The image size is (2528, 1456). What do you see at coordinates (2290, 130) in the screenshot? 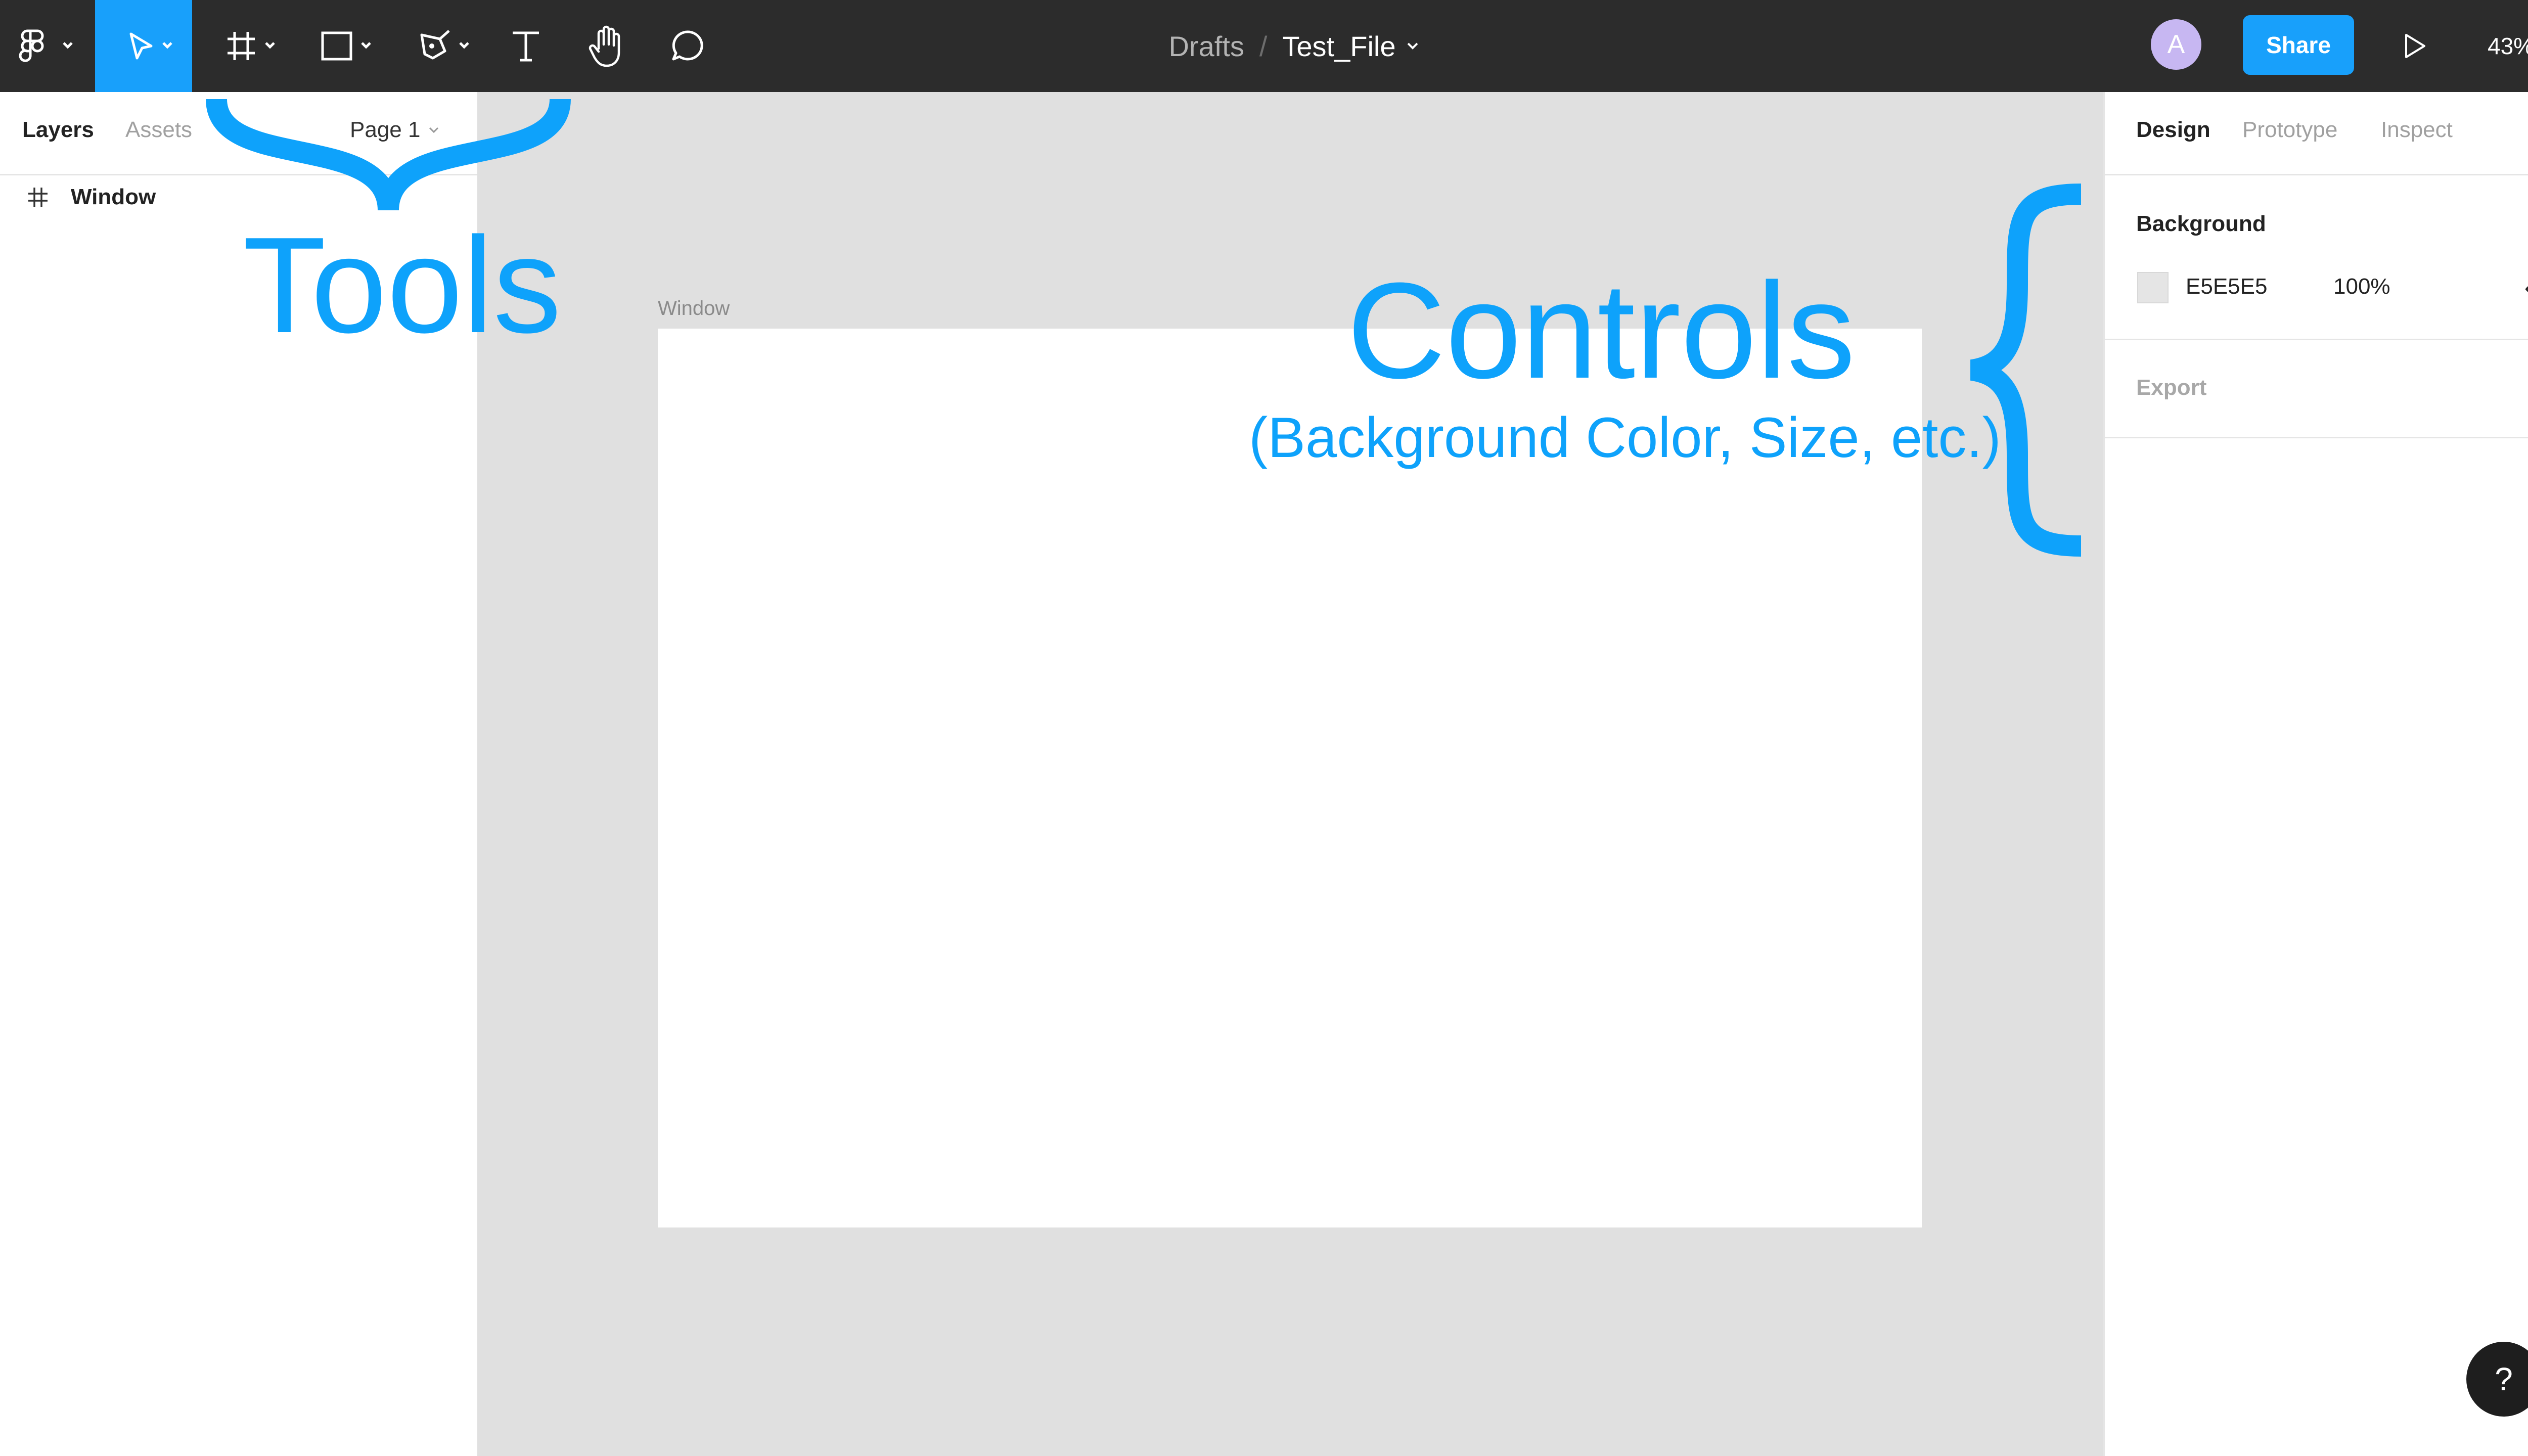
I see `tab-prototype: Prototype` at bounding box center [2290, 130].